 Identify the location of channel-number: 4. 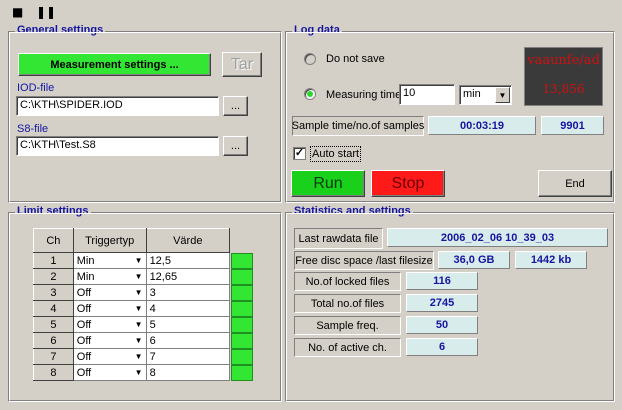
(53, 308).